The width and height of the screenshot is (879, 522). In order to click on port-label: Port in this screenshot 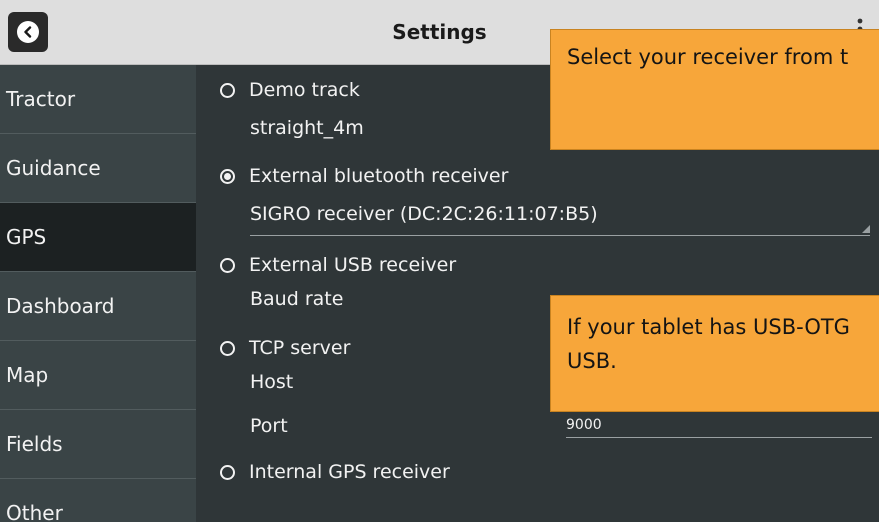, I will do `click(269, 426)`.